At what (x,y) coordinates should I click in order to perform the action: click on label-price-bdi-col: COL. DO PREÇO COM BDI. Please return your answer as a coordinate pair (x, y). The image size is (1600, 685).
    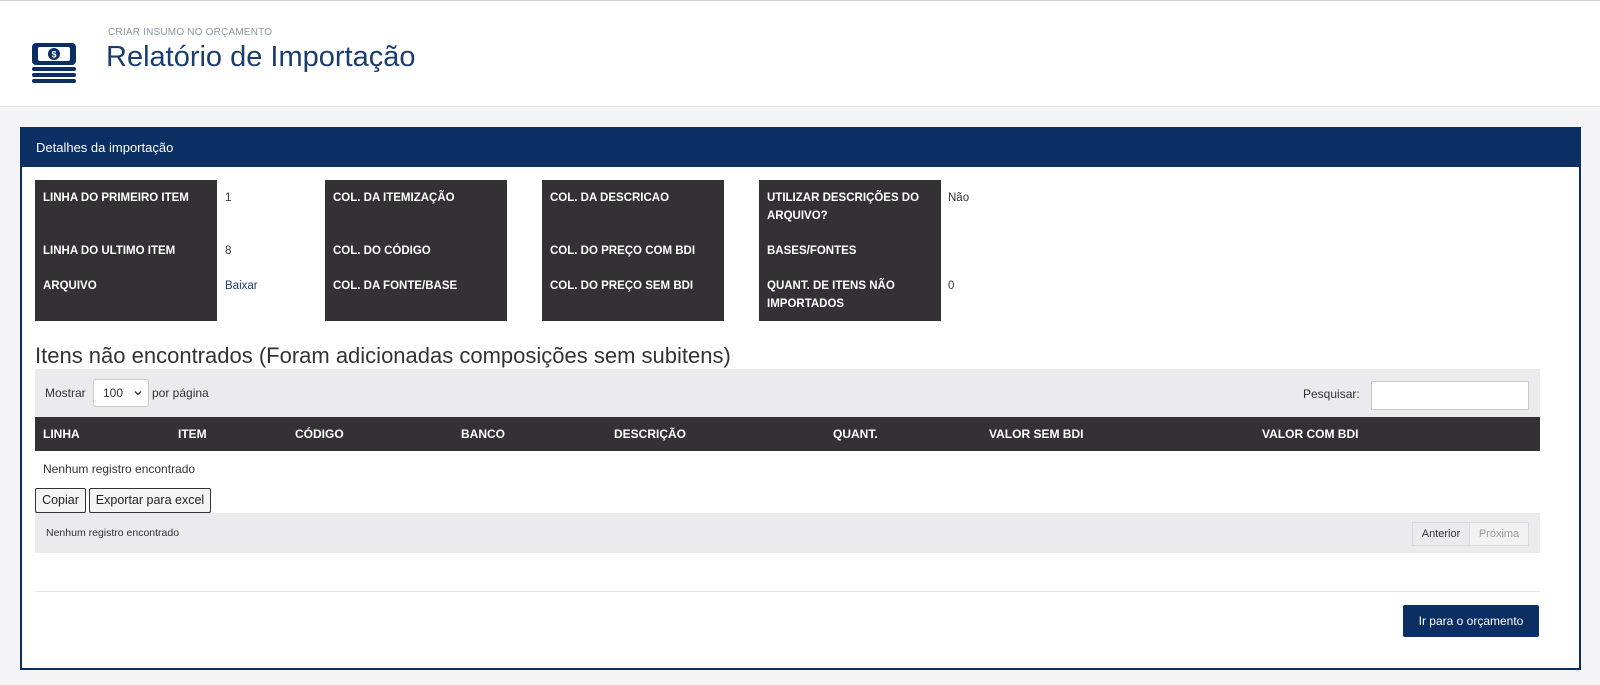
    Looking at the image, I should click on (623, 251).